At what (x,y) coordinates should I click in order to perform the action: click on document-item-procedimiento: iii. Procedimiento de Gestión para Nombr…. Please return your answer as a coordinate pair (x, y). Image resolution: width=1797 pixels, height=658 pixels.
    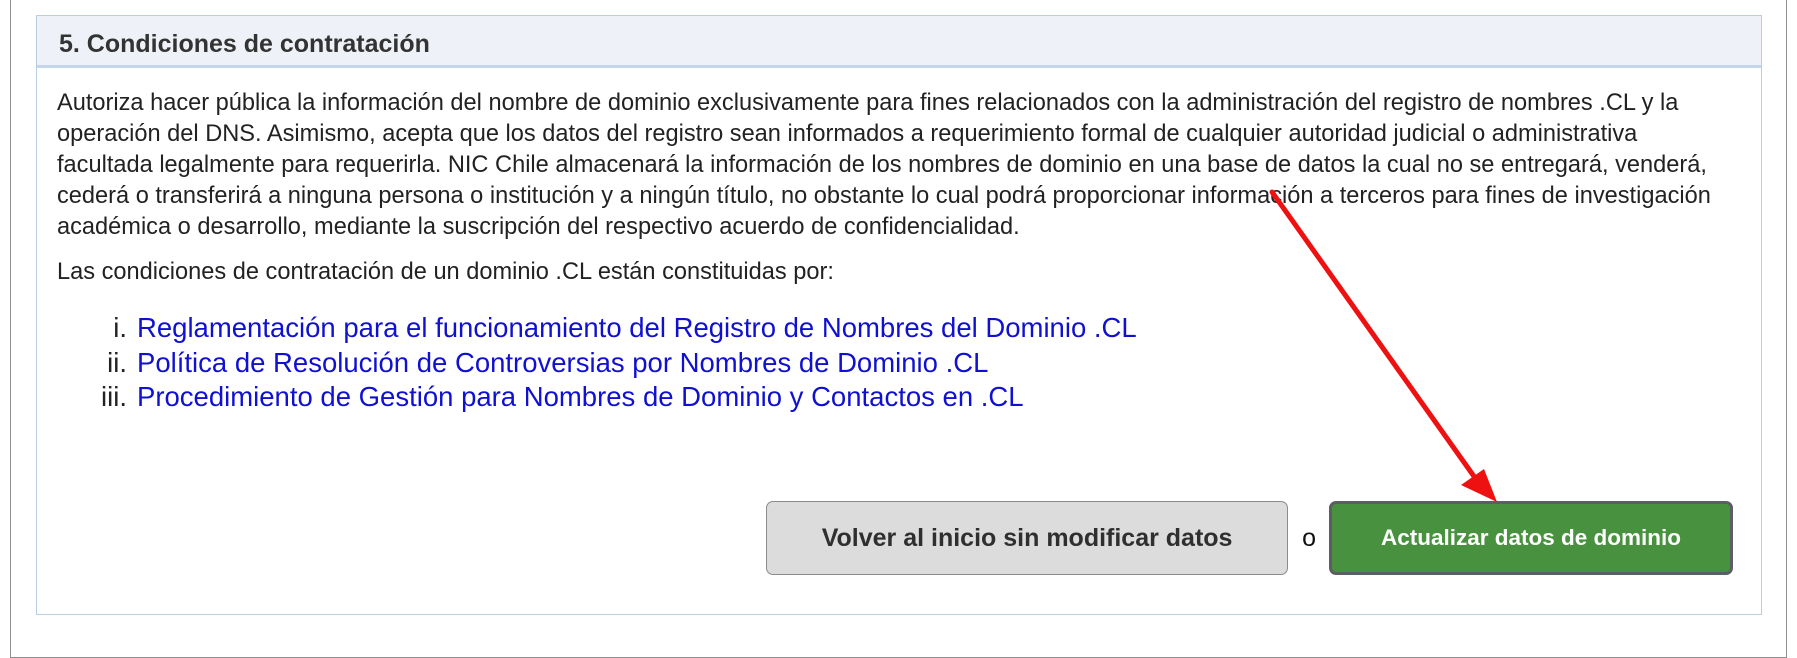
    Looking at the image, I should click on (899, 397).